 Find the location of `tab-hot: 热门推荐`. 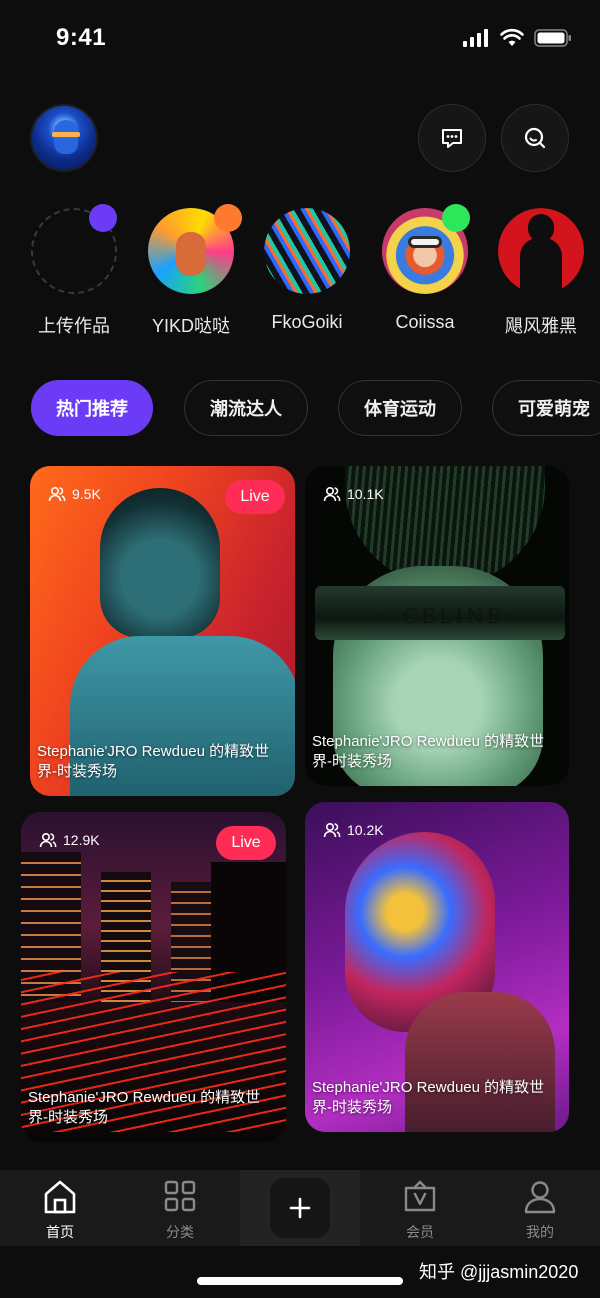

tab-hot: 热门推荐 is located at coordinates (92, 408).